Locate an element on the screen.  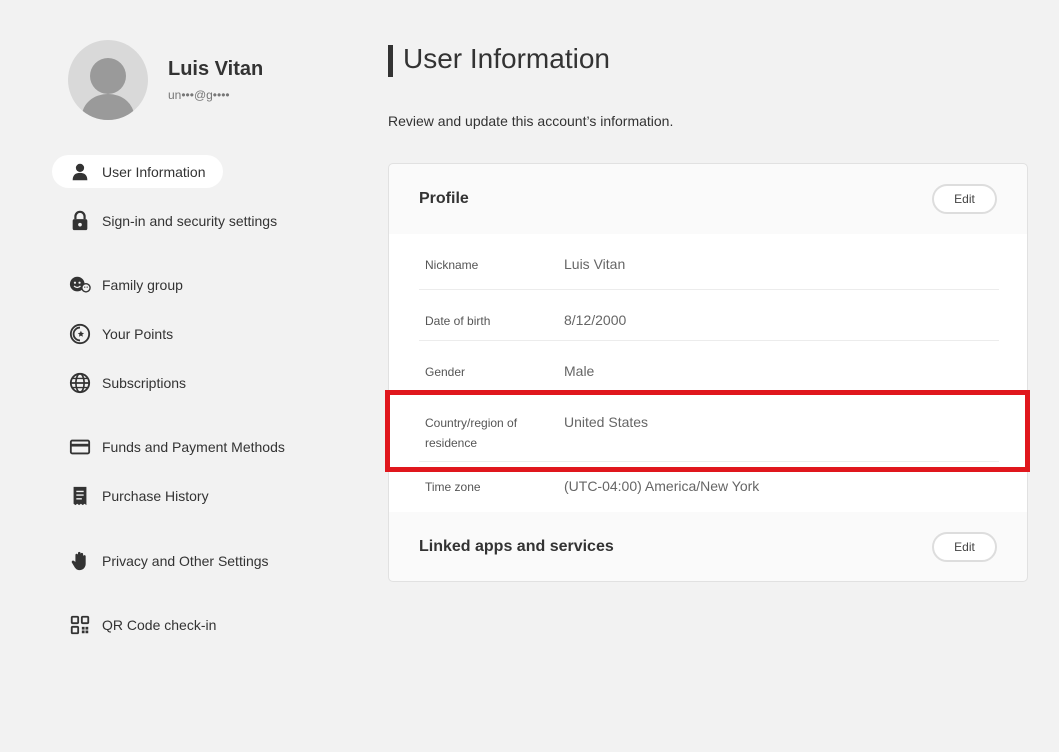
sidebar-item-your-points: Your Points is located at coordinates (121, 333).